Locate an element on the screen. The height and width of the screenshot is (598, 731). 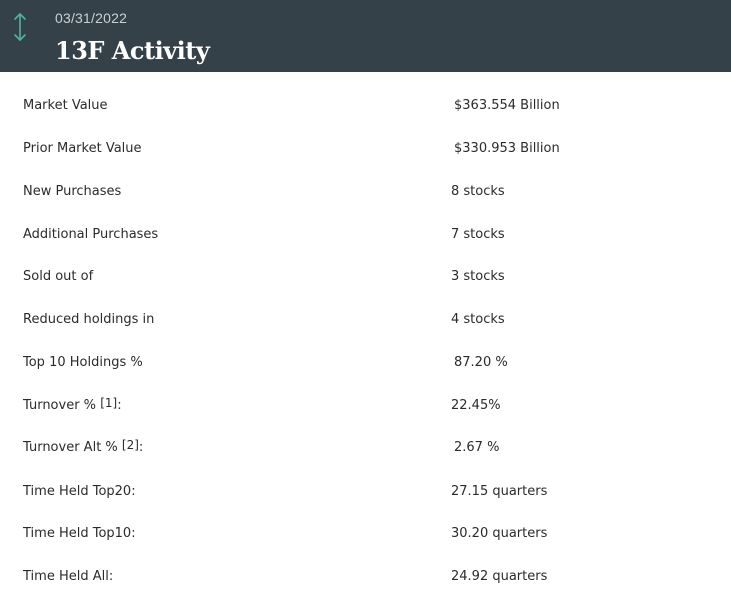
footnote-1-link: [1] is located at coordinates (108, 403).